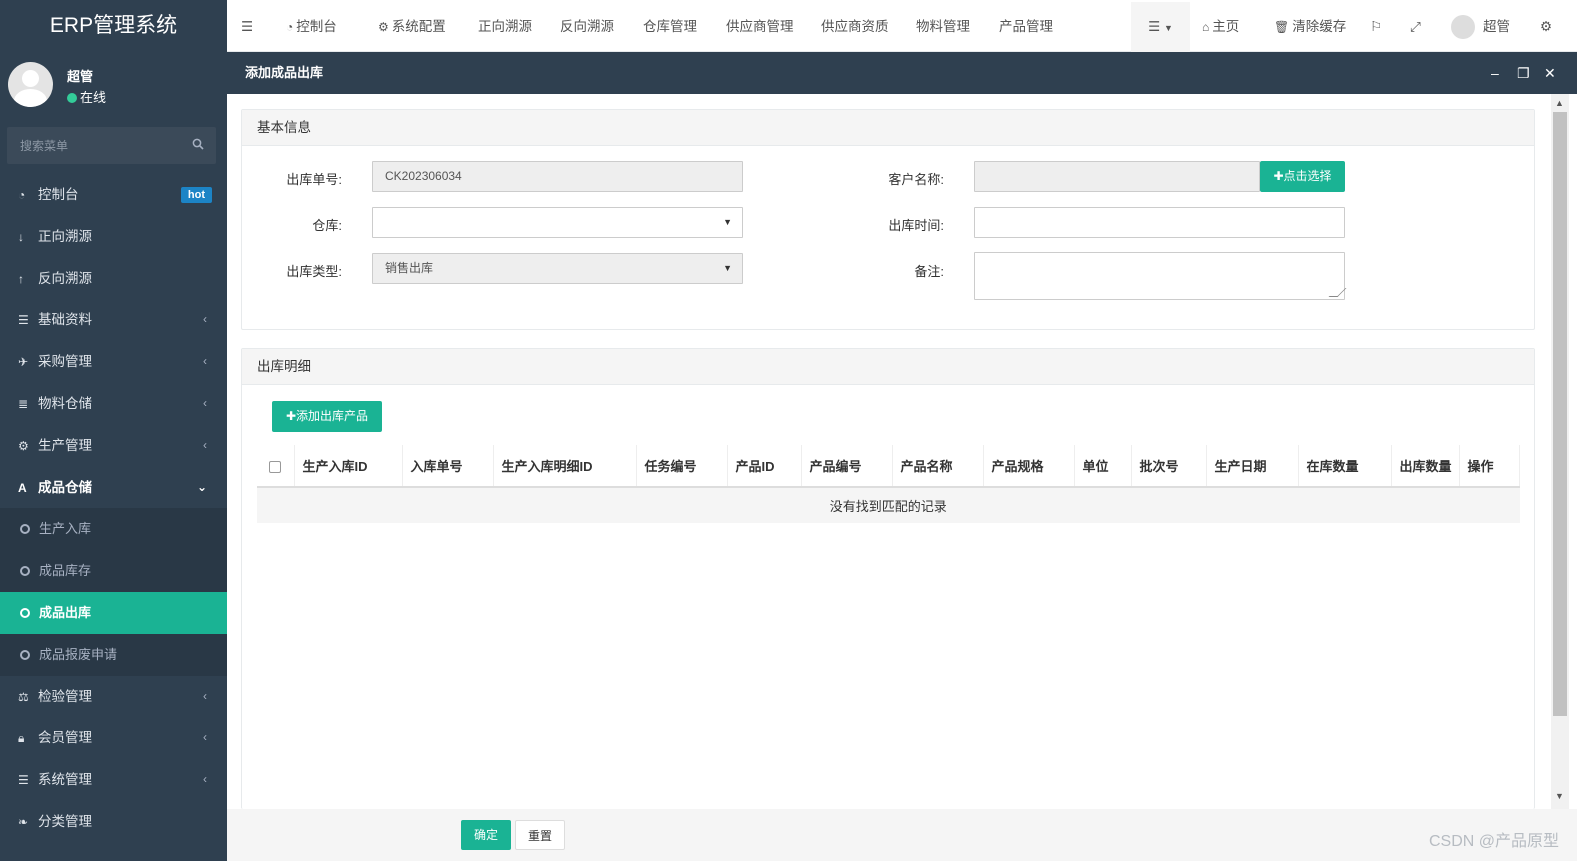 The height and width of the screenshot is (861, 1577). Describe the element at coordinates (1415, 27) in the screenshot. I see `fullscreen-icon: ⤢` at that location.